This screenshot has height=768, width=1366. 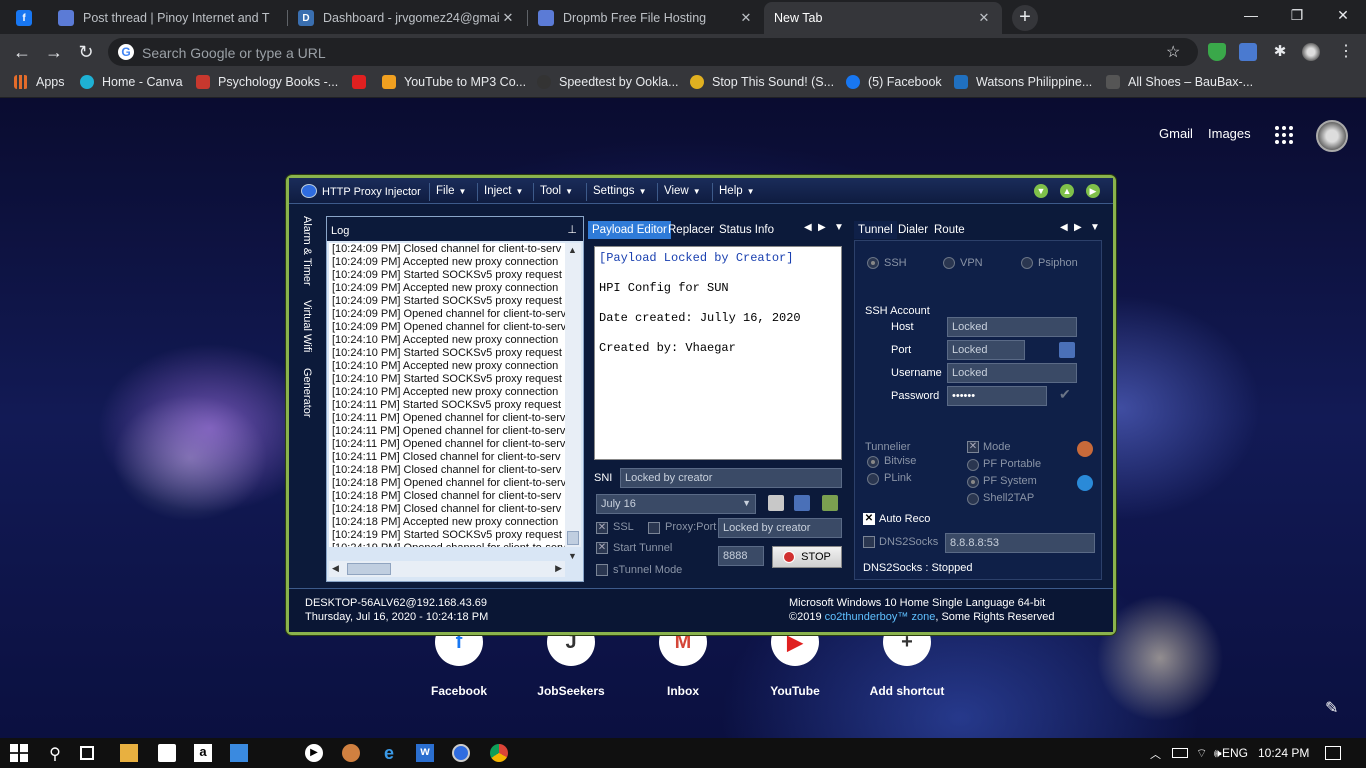 What do you see at coordinates (1201, 753) in the screenshot?
I see `network-icon: ⌔` at bounding box center [1201, 753].